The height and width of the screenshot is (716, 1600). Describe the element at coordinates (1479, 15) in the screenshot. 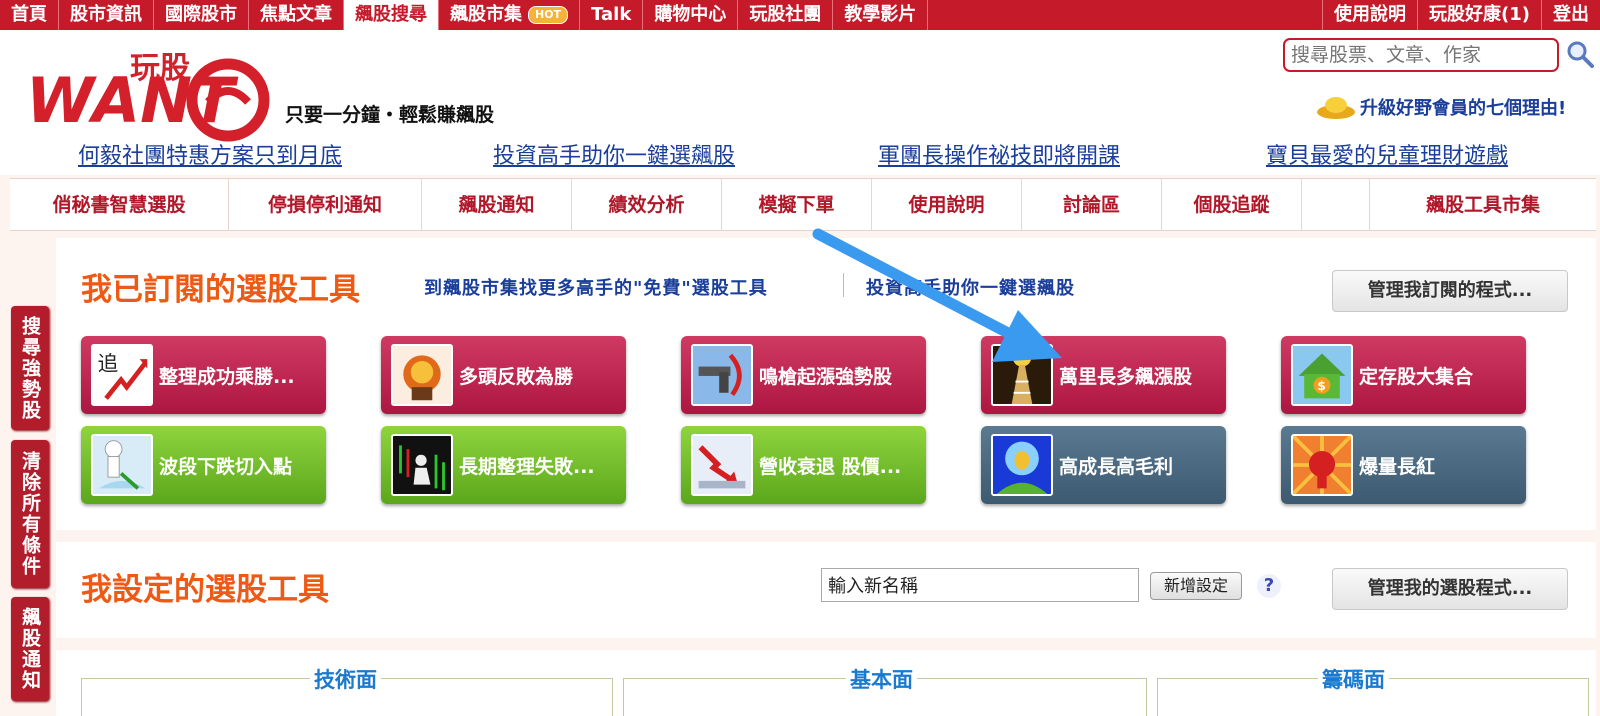

I see `nav-perks: 玩股好康(1)` at that location.